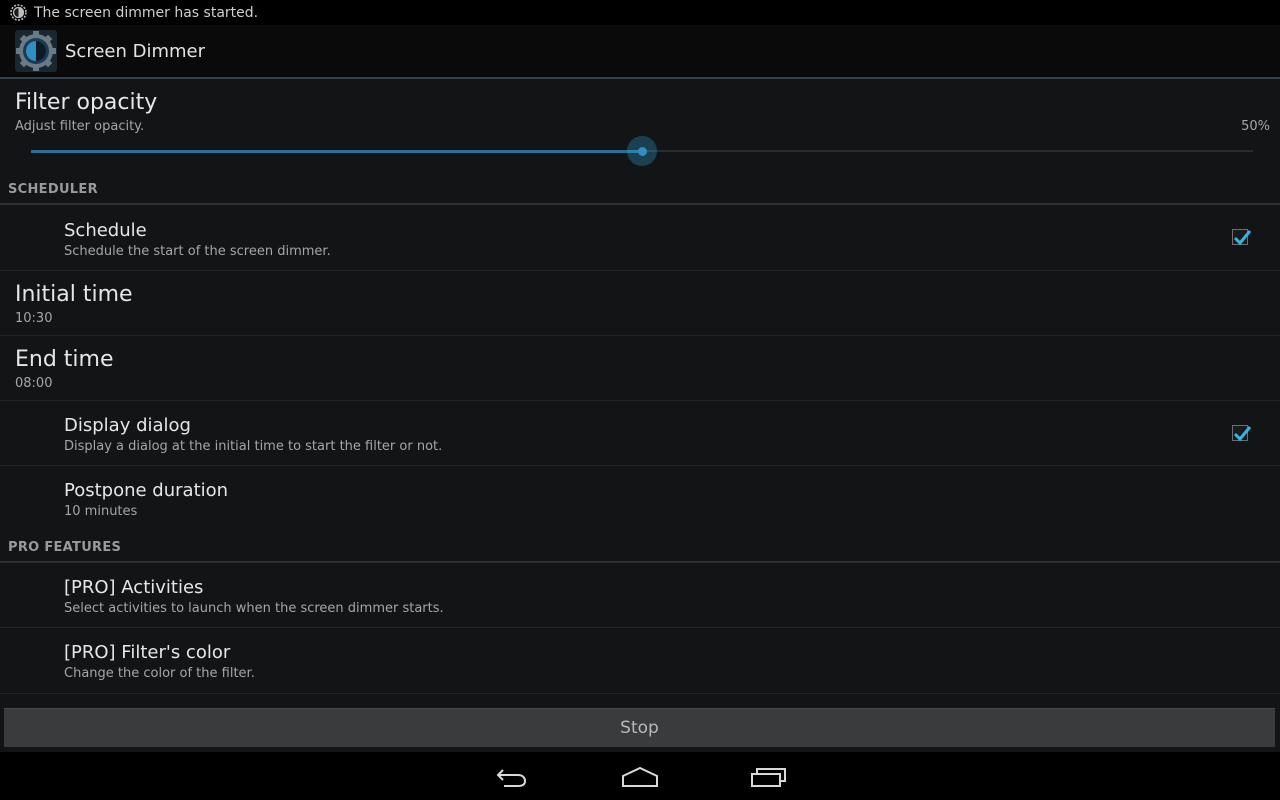 The image size is (1280, 800). I want to click on opacity-slider-thumb-core, so click(642, 151).